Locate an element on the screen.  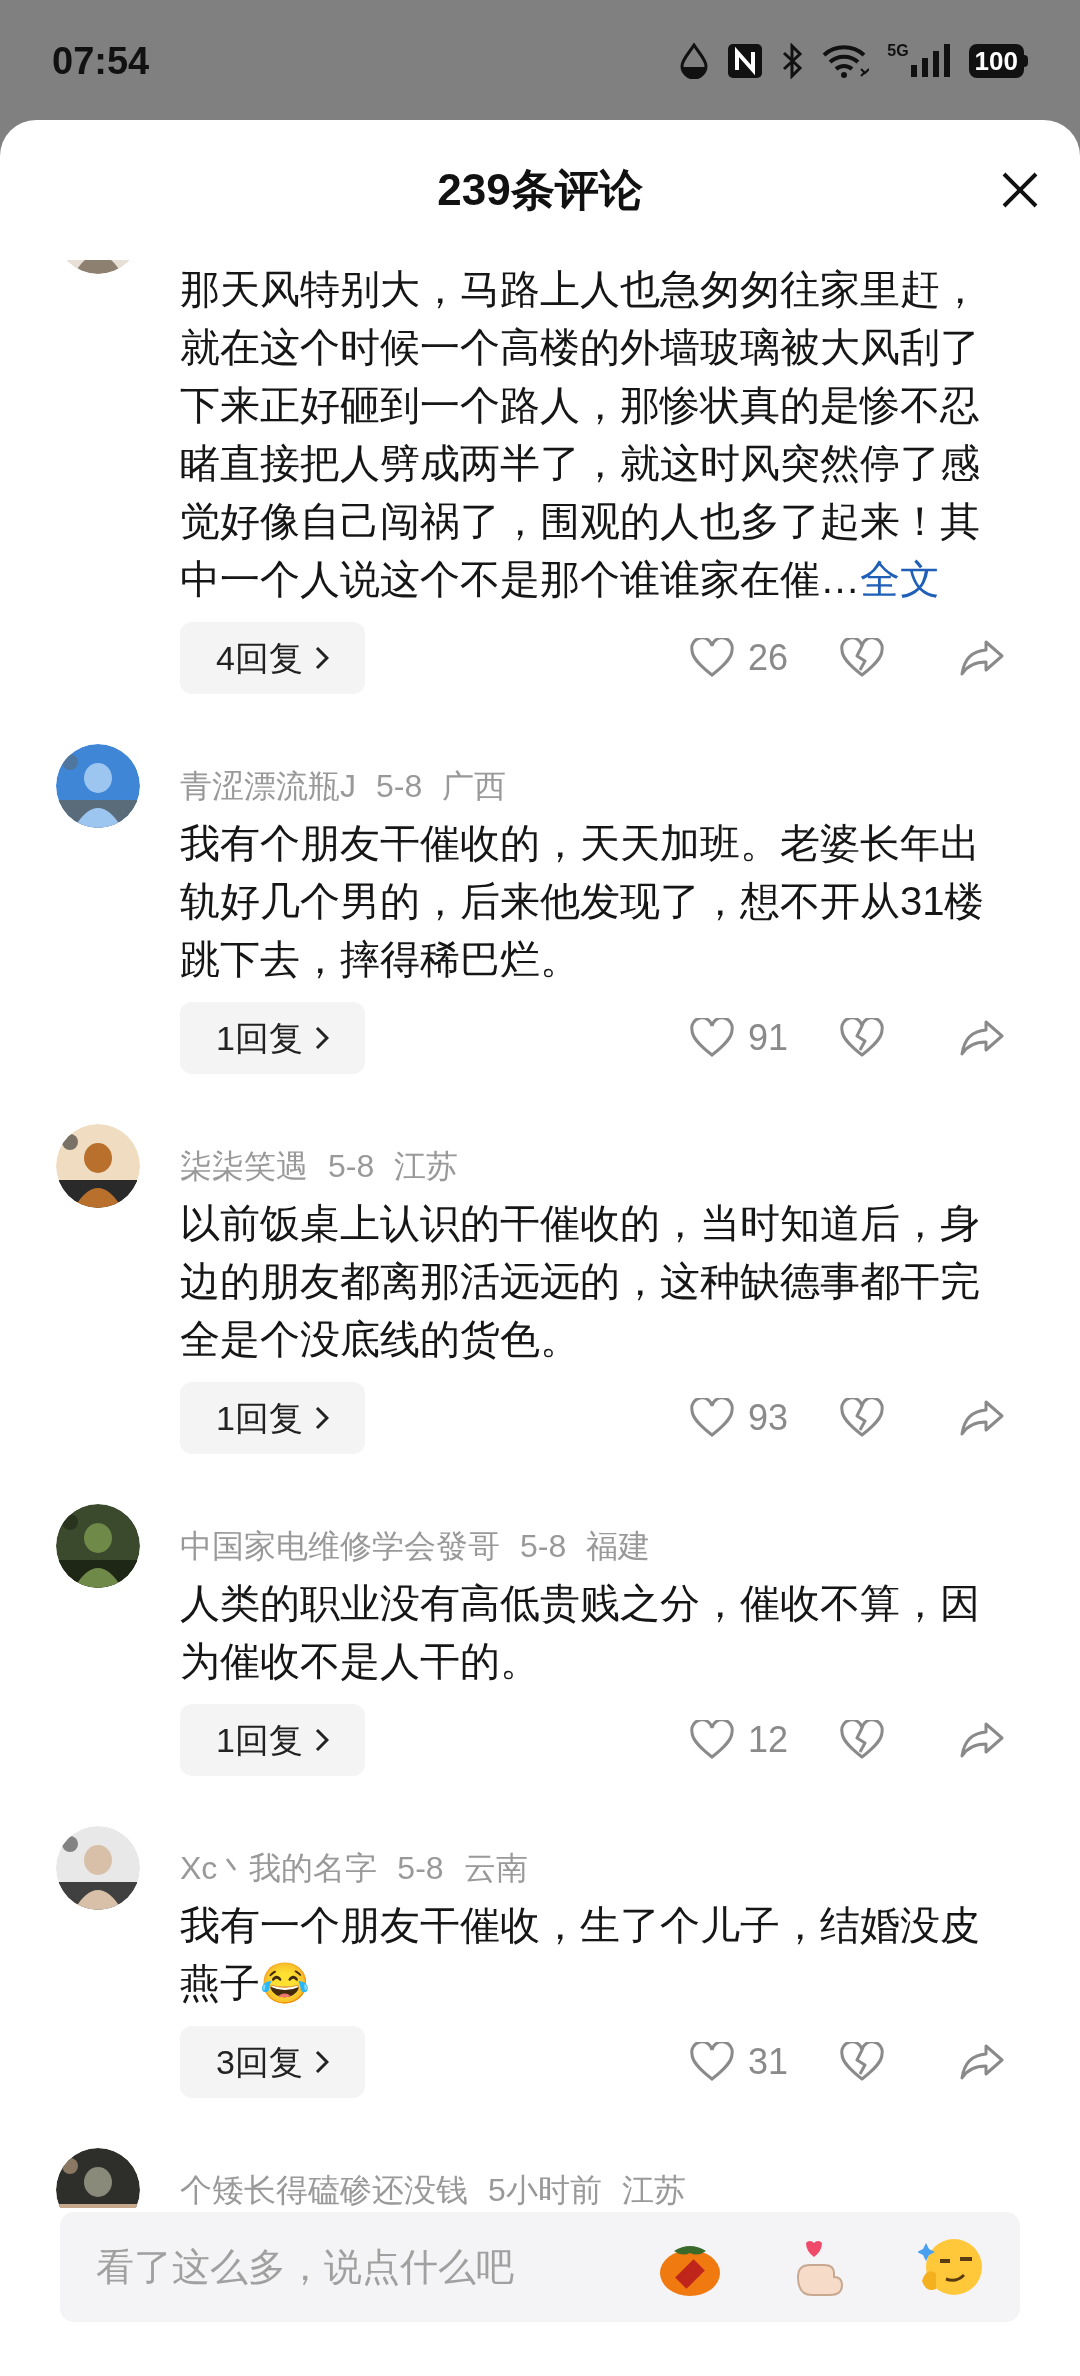
smirk-face-icon is located at coordinates (951, 2267).